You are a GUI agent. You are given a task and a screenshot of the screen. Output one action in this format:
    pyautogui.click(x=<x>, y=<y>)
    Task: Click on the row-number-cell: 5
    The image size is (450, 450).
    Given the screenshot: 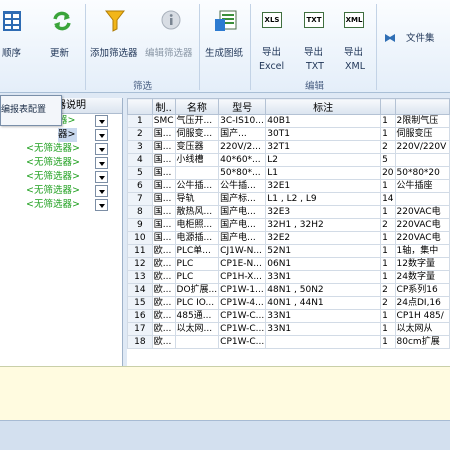 What is the action you would take?
    pyautogui.click(x=140, y=173)
    